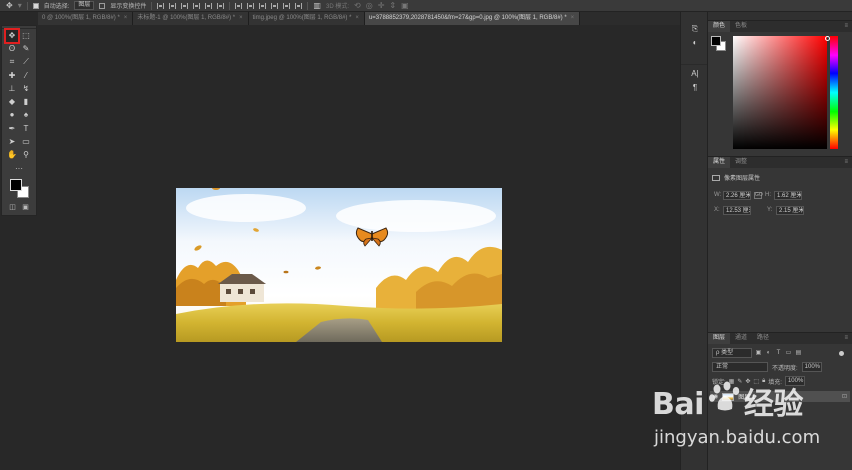  What do you see at coordinates (716, 41) in the screenshot?
I see `foreground-color-chip` at bounding box center [716, 41].